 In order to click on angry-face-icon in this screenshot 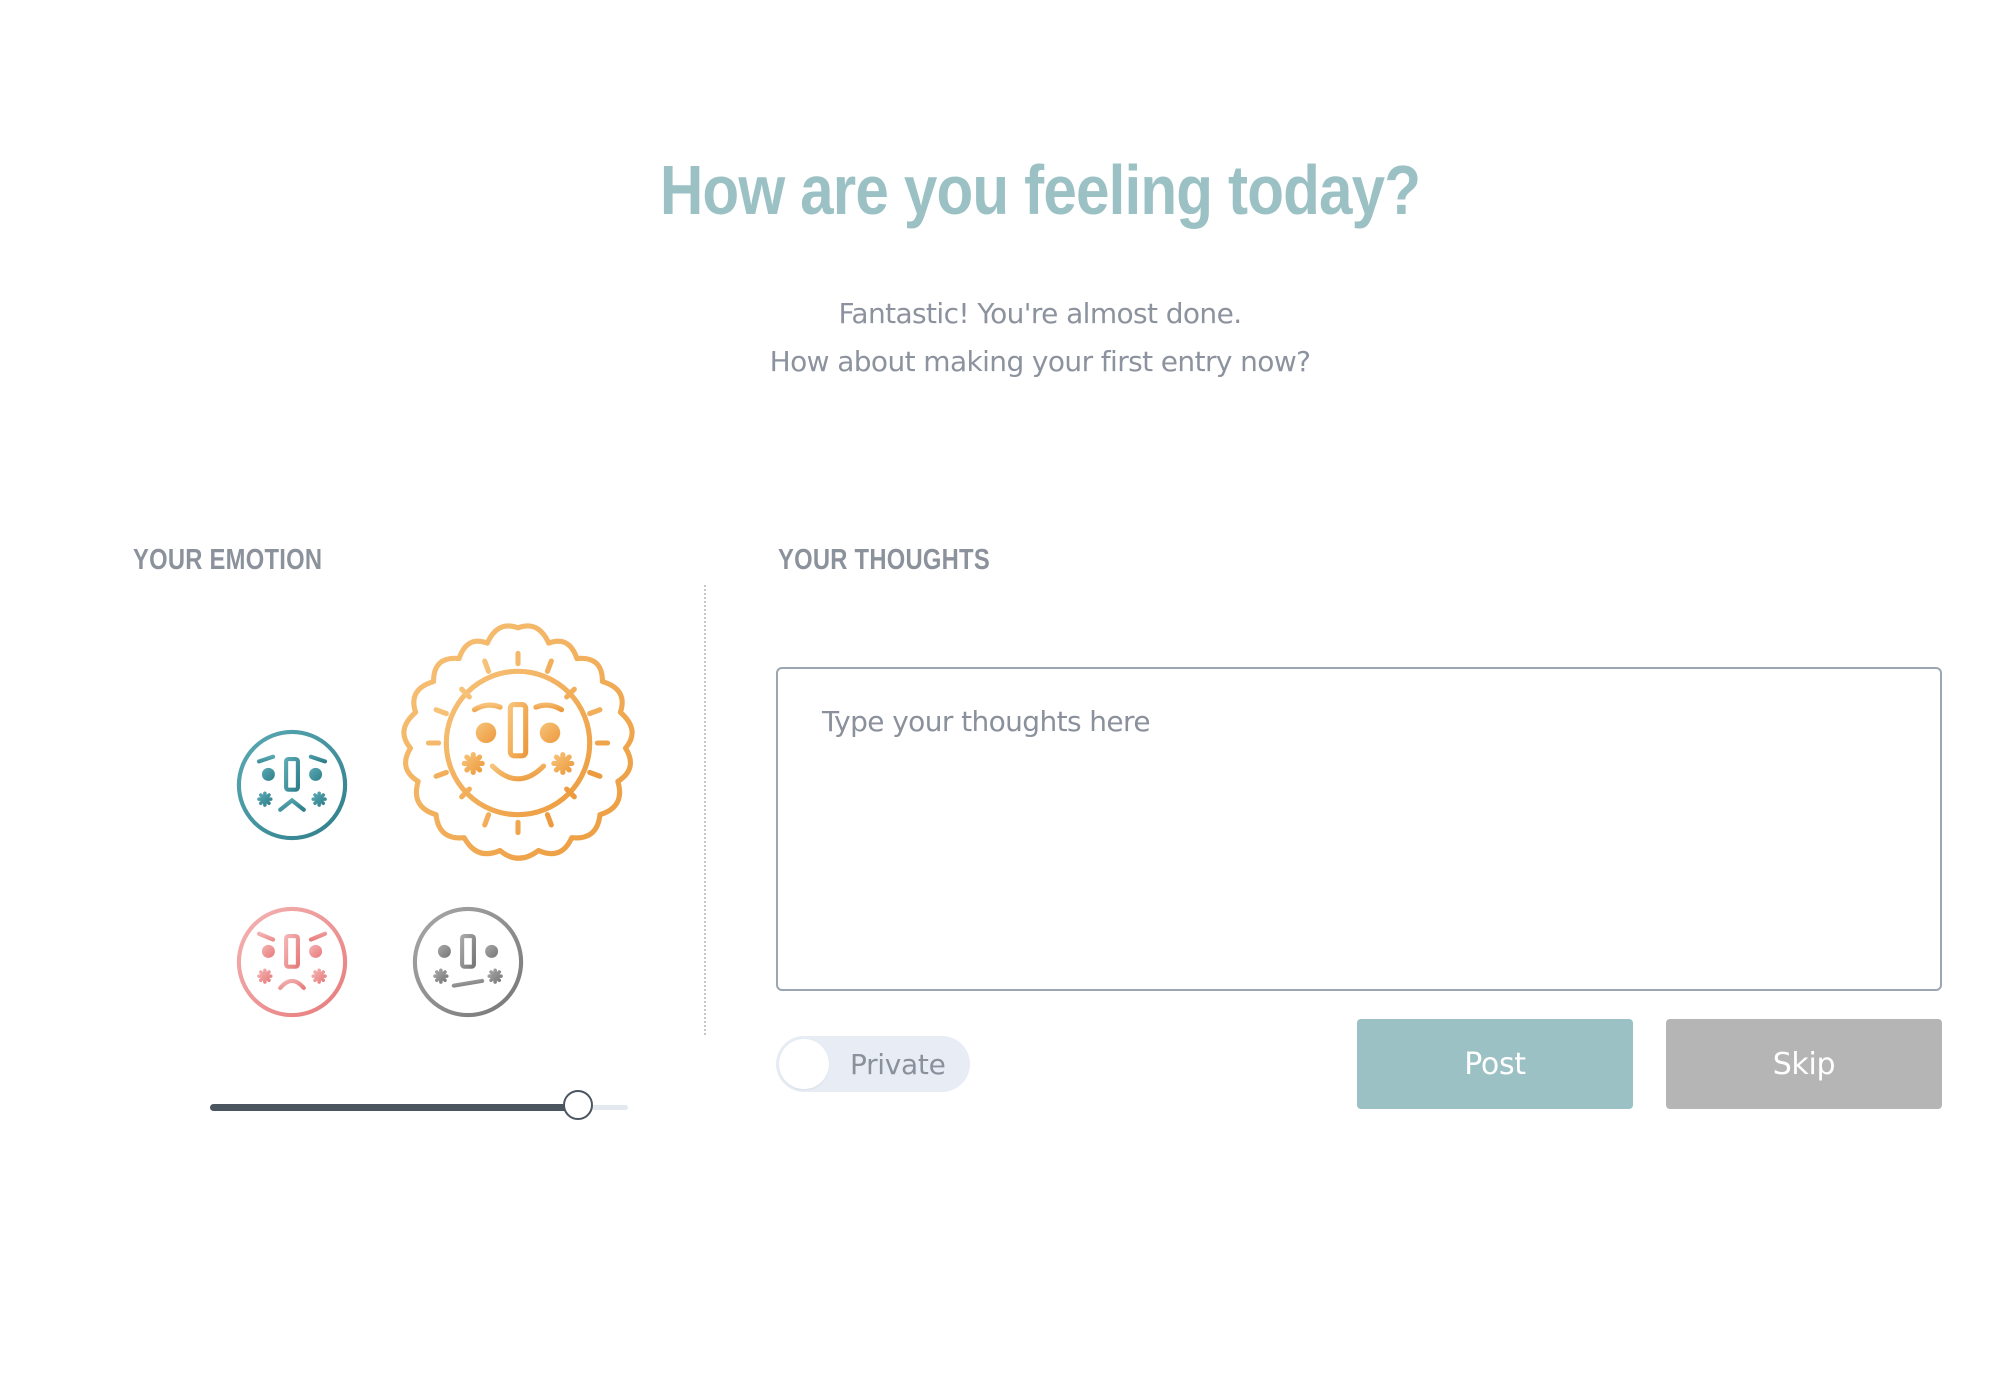, I will do `click(292, 962)`.